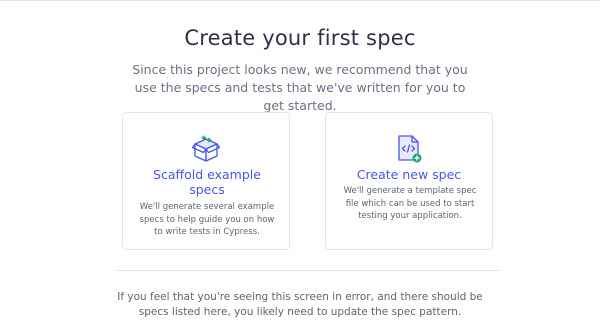  I want to click on top-border, so click(300, 0).